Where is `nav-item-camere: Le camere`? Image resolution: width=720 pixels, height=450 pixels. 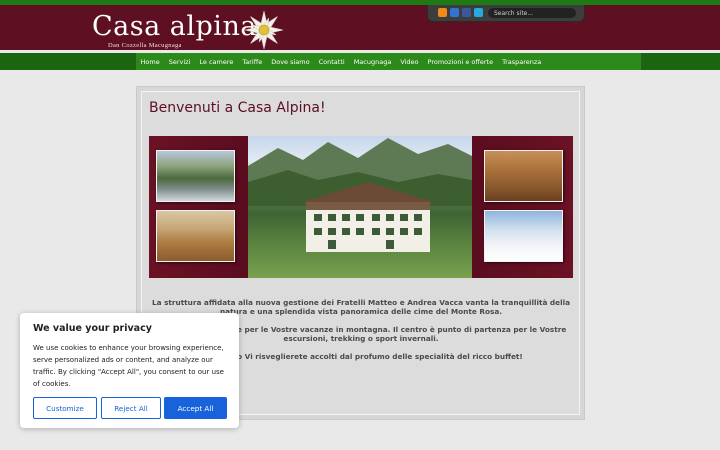
nav-item-camere: Le camere is located at coordinates (216, 62).